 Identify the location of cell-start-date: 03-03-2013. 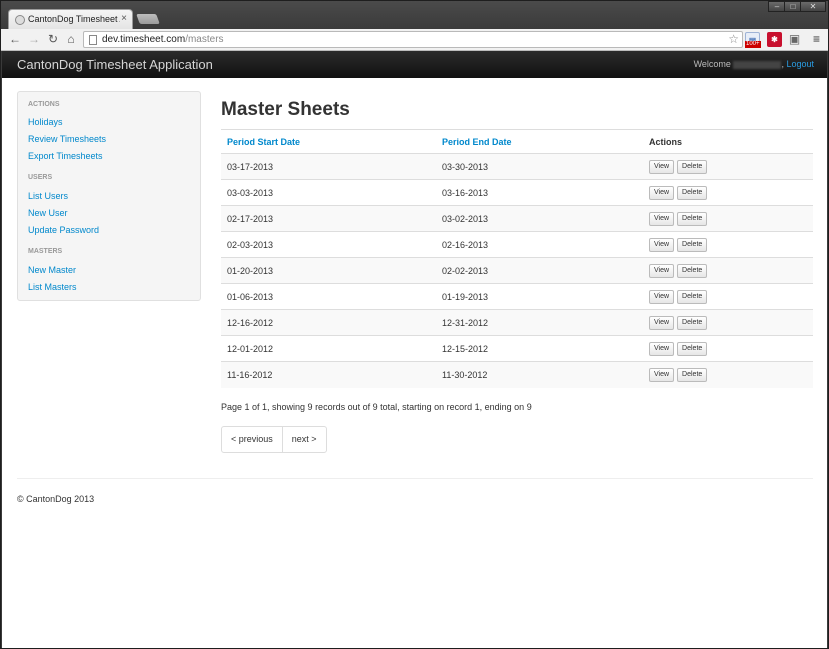
(328, 192).